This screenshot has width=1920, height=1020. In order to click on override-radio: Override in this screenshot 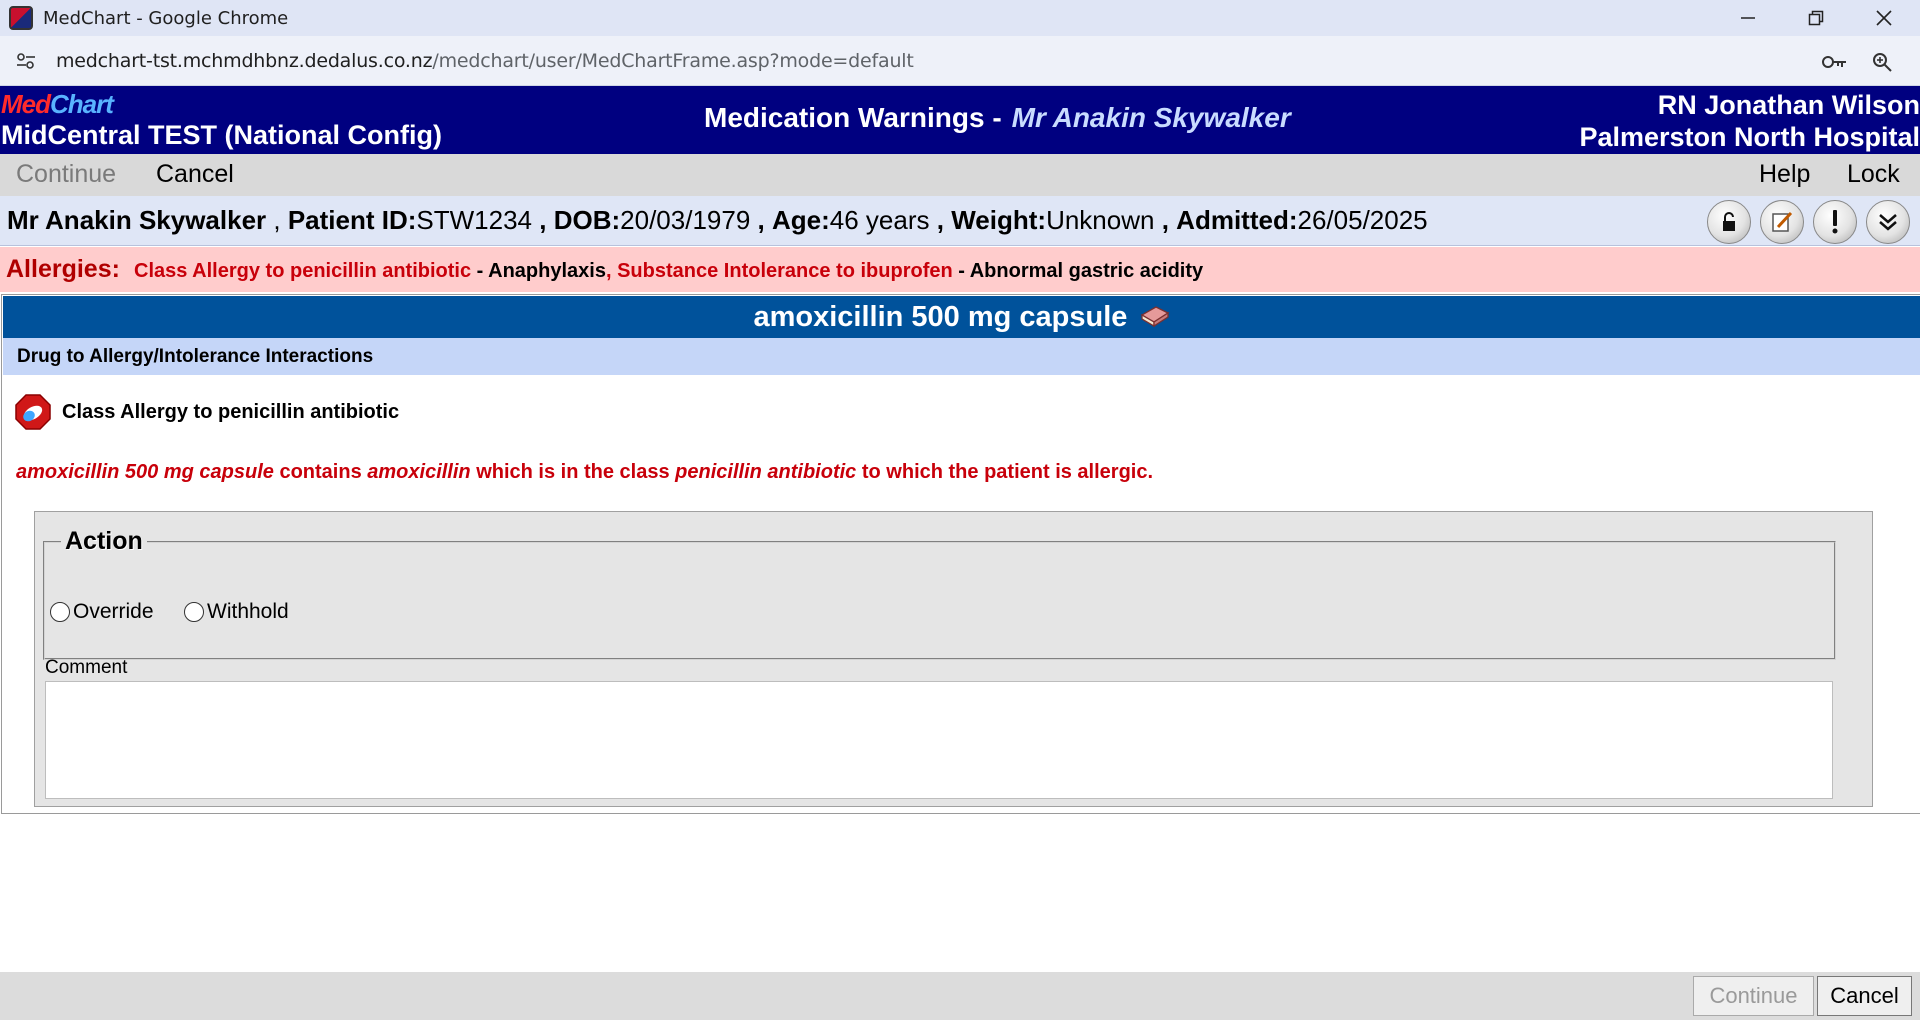, I will do `click(102, 612)`.